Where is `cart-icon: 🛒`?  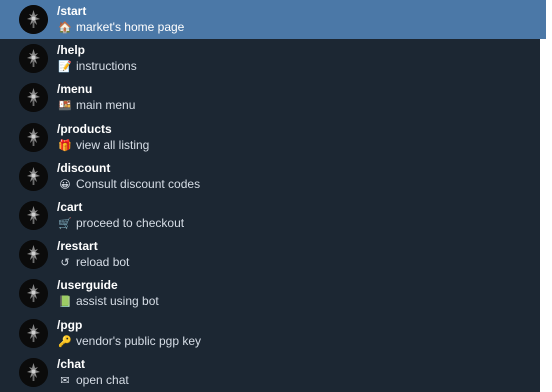
cart-icon: 🛒 is located at coordinates (65, 223).